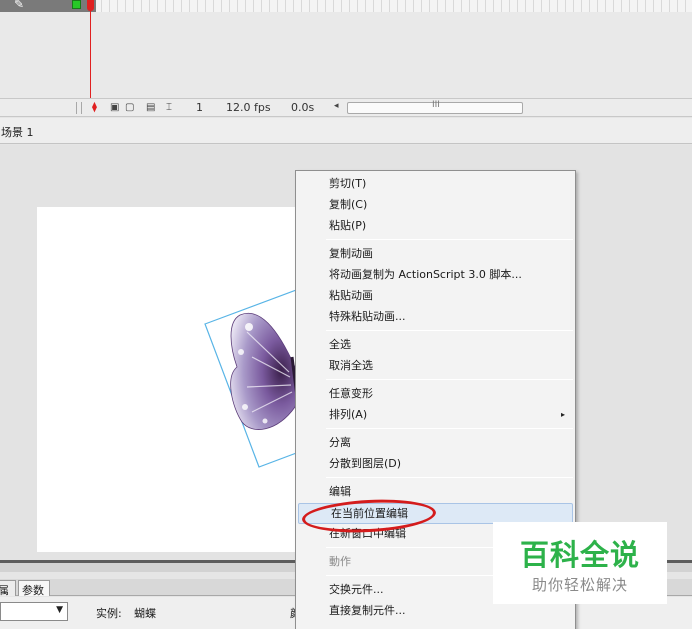 This screenshot has height=629, width=692. Describe the element at coordinates (114, 107) in the screenshot. I see `onion-skin-icon: ▣` at that location.